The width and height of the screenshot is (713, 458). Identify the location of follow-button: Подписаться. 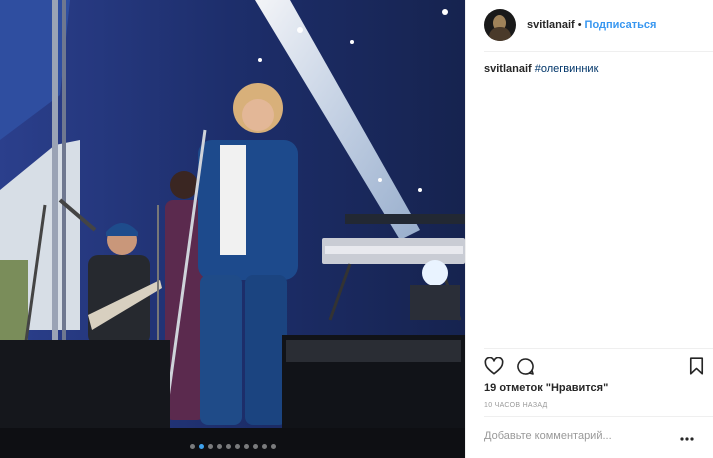
(621, 25).